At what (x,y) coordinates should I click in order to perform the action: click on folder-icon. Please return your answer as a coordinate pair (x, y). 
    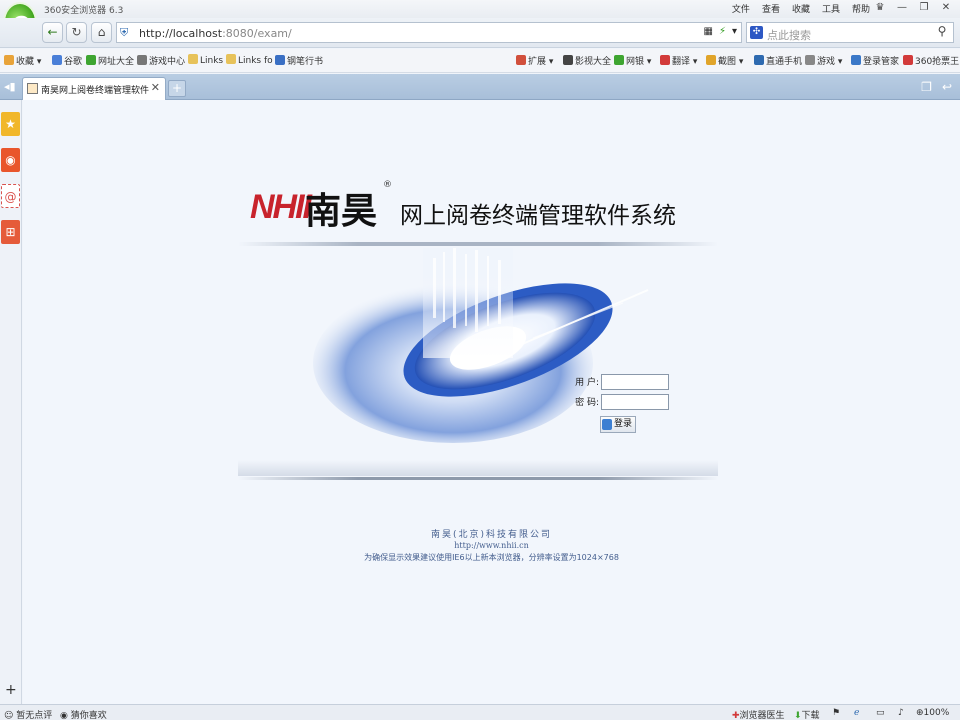
    Looking at the image, I should click on (193, 59).